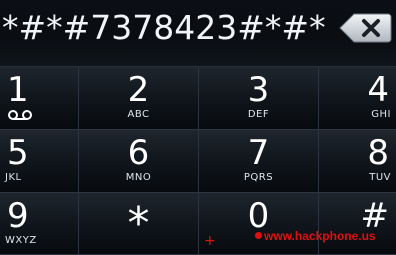 Image resolution: width=396 pixels, height=255 pixels. Describe the element at coordinates (259, 224) in the screenshot. I see `key-0: 0 +` at that location.